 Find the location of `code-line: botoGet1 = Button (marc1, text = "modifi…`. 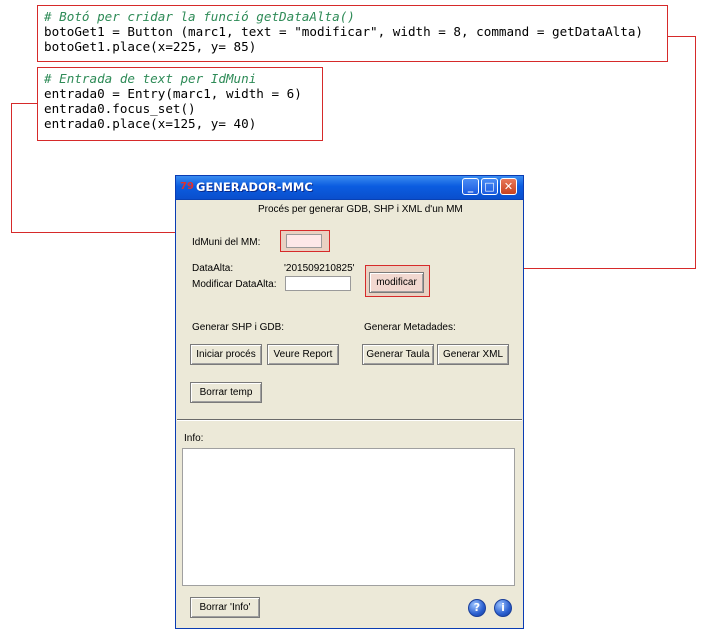

code-line: botoGet1 = Button (marc1, text = "modifi… is located at coordinates (343, 31).